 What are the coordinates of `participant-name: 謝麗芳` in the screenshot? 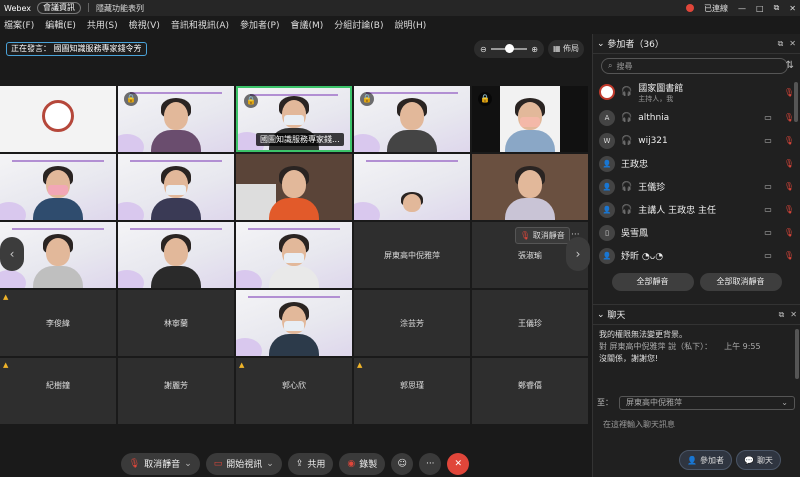 It's located at (176, 385).